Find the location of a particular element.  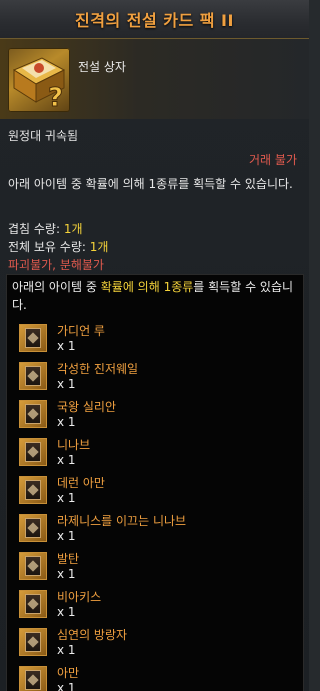

reward-name: 발탄 is located at coordinates (68, 559).